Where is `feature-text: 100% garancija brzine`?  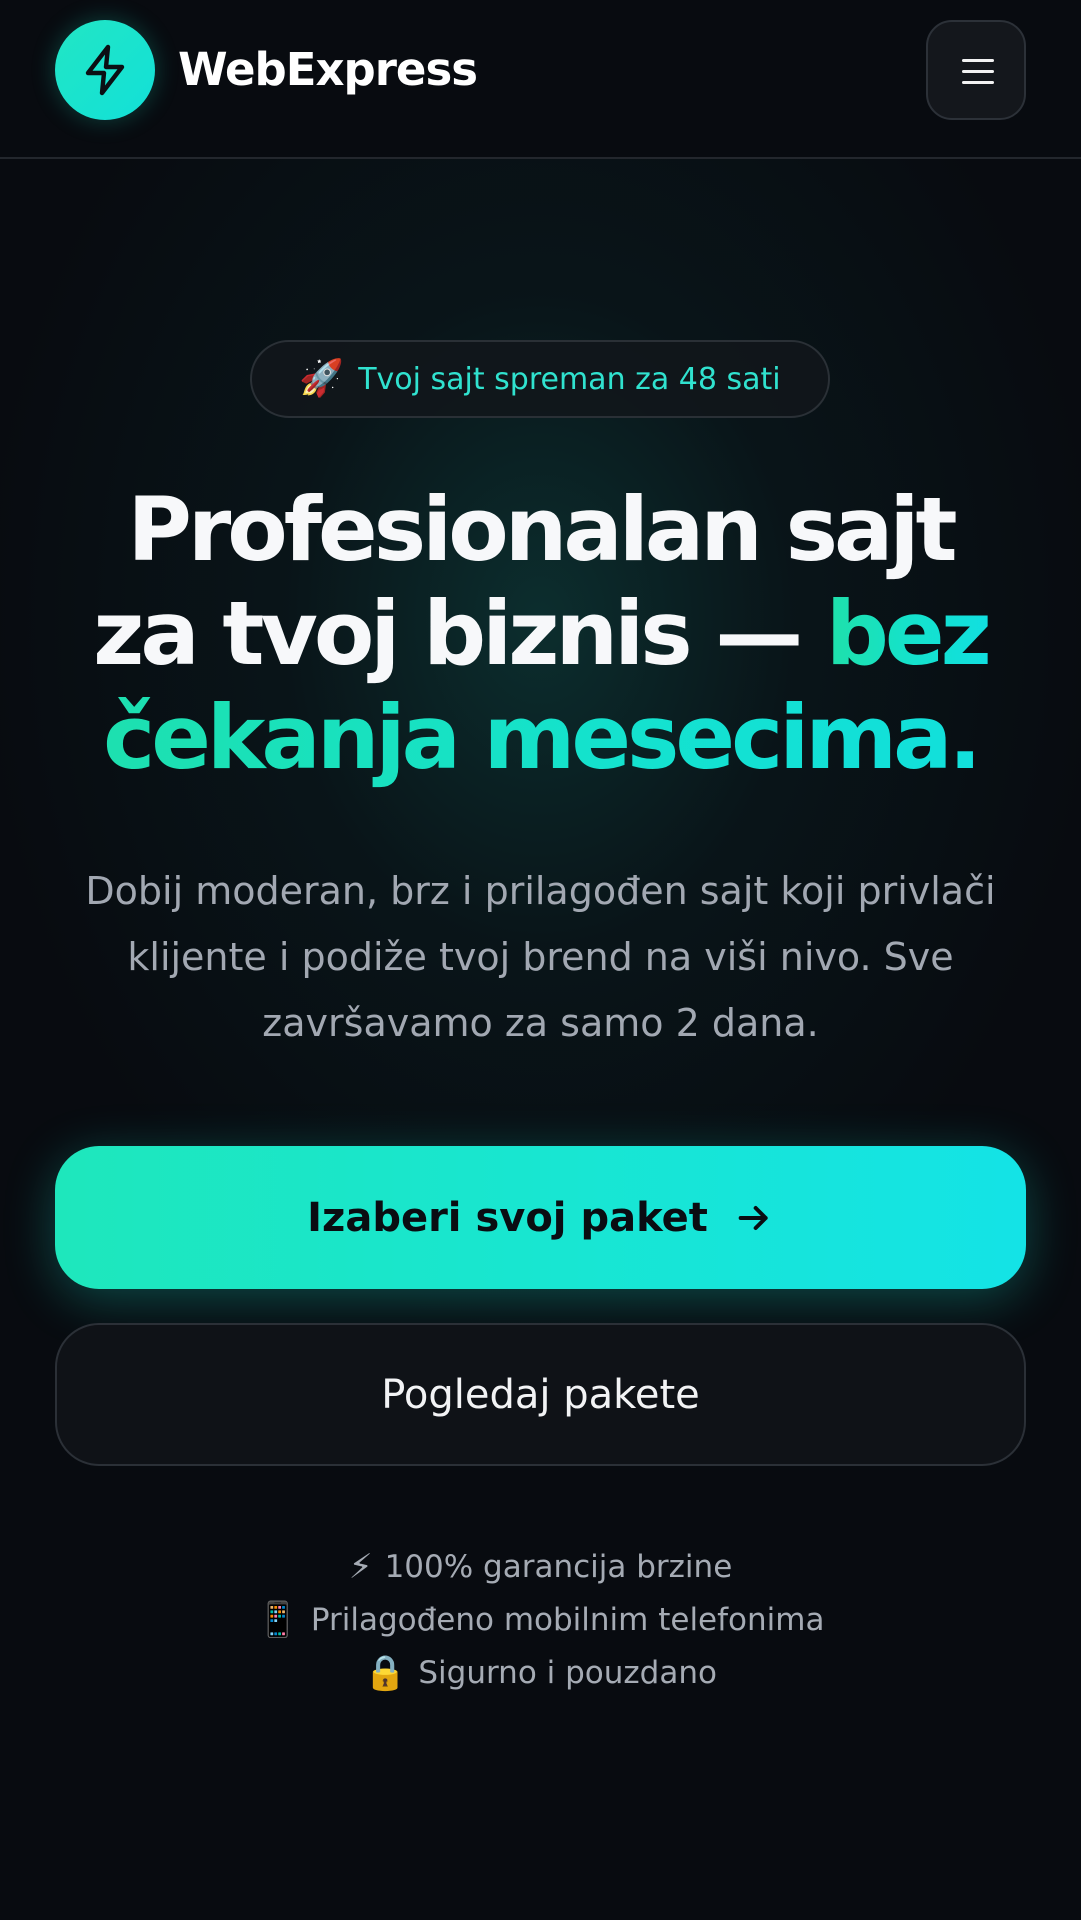
feature-text: 100% garancija brzine is located at coordinates (558, 1566).